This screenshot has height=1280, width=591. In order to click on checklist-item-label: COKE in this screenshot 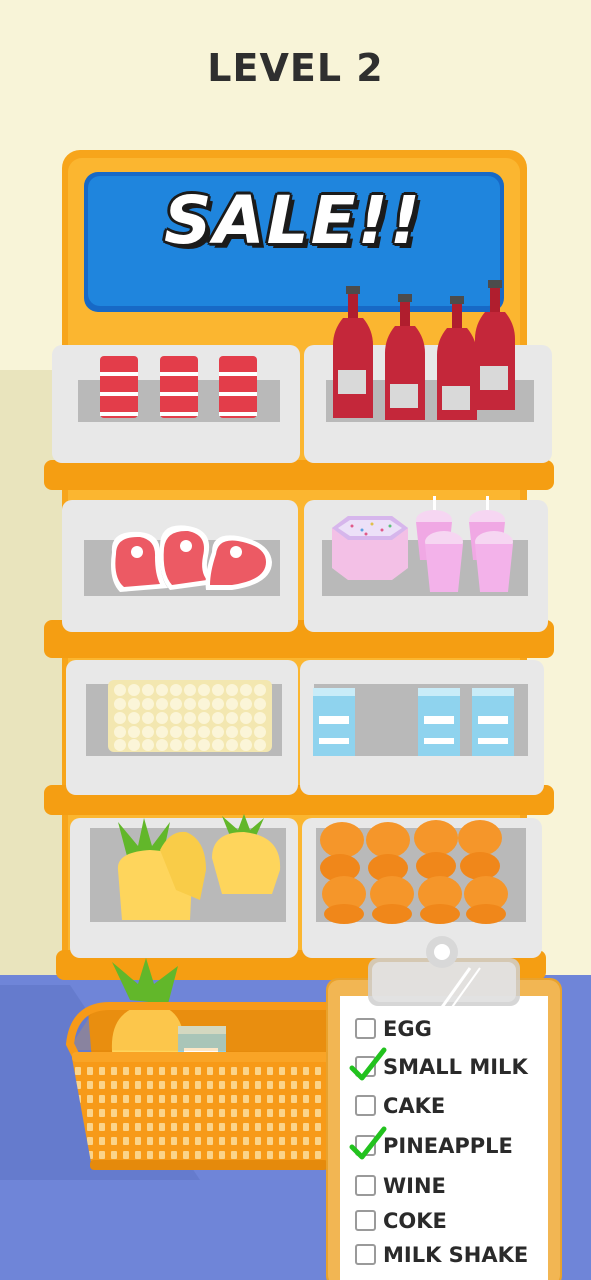, I will do `click(415, 1221)`.